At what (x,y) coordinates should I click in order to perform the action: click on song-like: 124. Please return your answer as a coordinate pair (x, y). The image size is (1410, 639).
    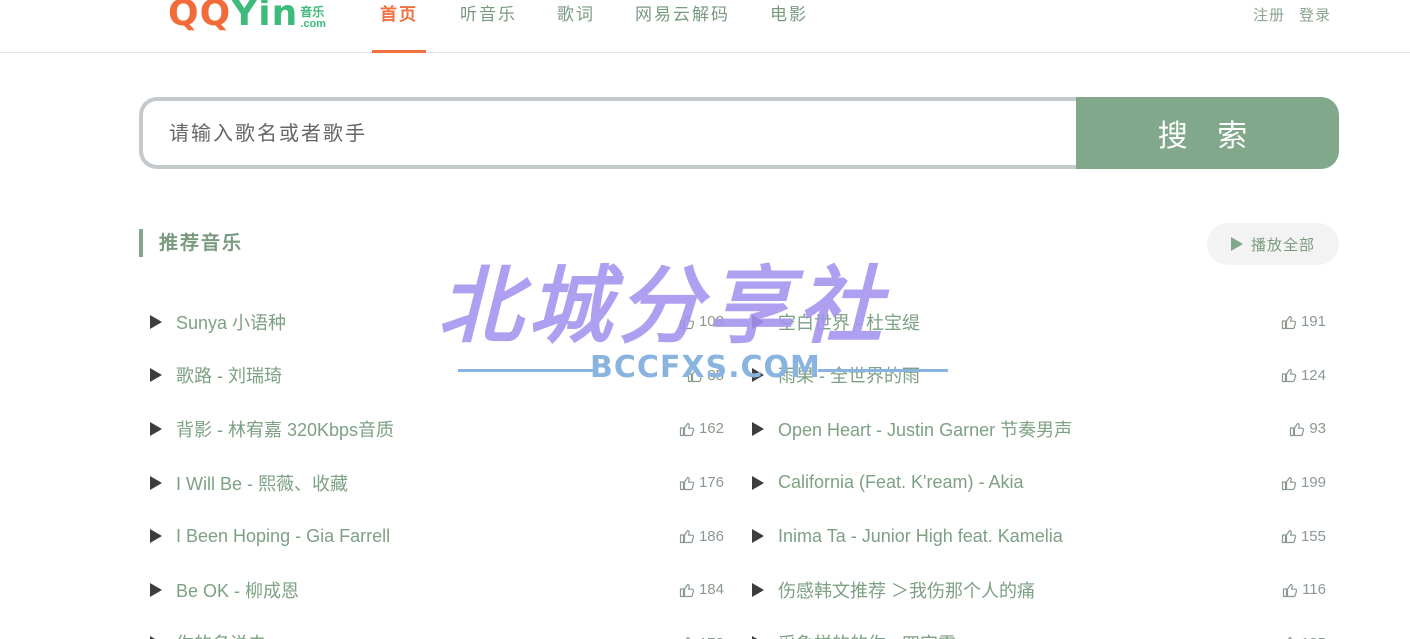
    Looking at the image, I should click on (1303, 375).